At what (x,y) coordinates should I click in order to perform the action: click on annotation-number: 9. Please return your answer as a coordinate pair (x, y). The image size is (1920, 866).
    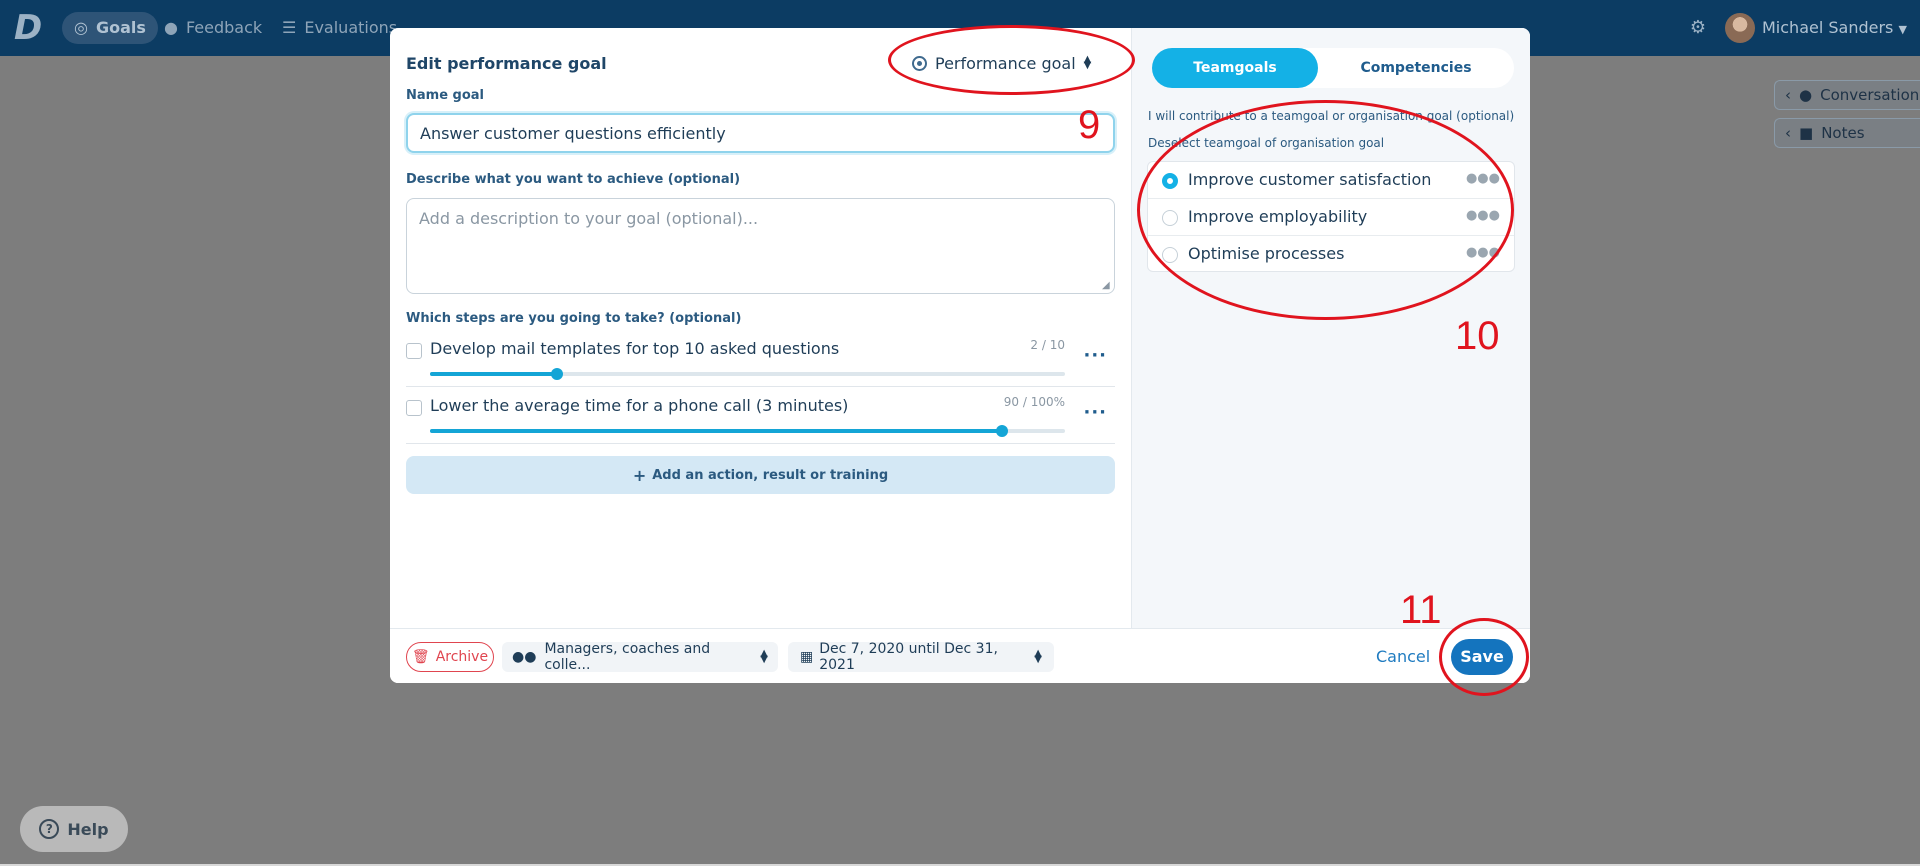
    Looking at the image, I should click on (1089, 125).